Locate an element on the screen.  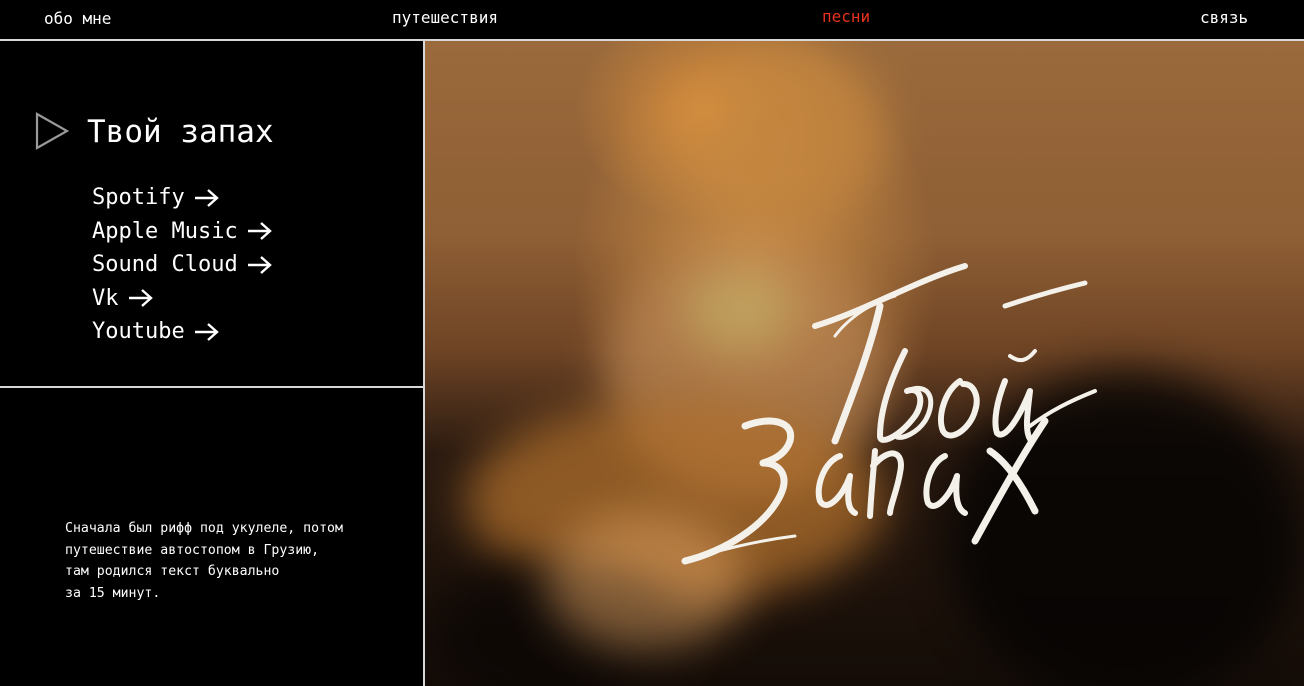
description-line: Сначала был рифф под укулеле, потом is located at coordinates (204, 528).